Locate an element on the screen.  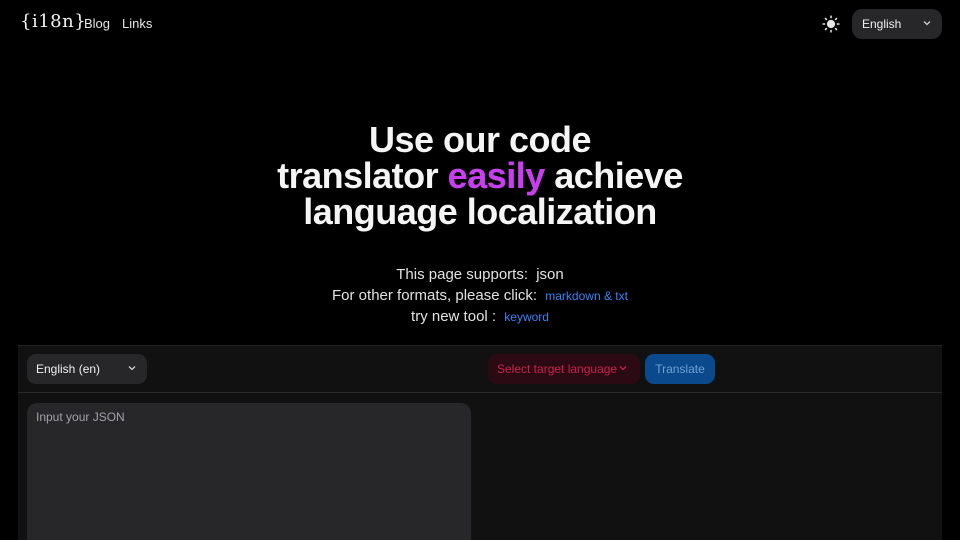
source-language-value: English (en) is located at coordinates (68, 369).